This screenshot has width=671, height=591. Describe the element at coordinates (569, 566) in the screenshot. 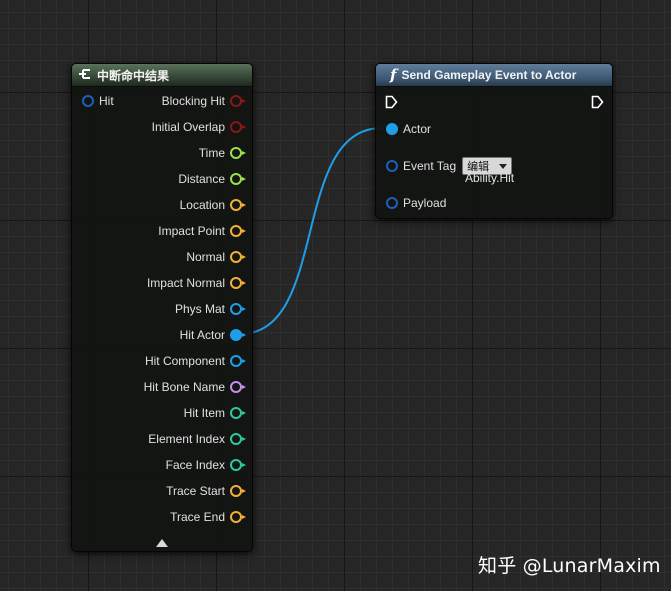

I see `watermark: 知乎 @LunarMaxim` at that location.